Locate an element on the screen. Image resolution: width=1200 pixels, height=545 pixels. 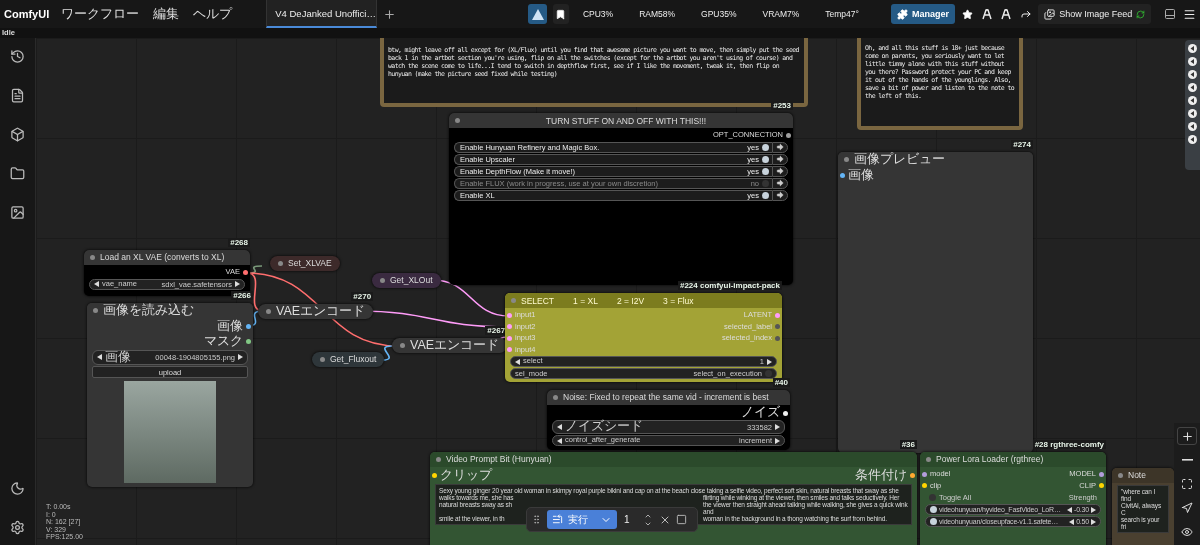
bookmark-button is located at coordinates (560, 14).